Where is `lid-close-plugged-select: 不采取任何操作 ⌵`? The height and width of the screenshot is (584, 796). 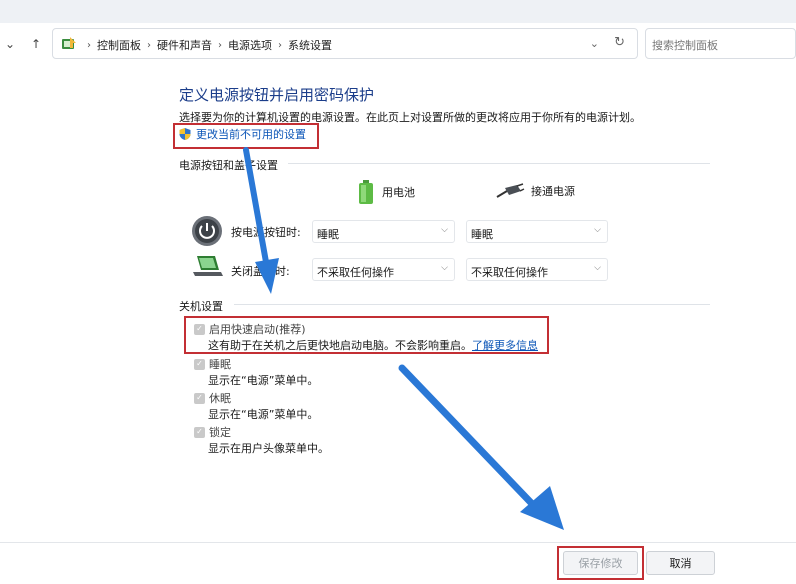 lid-close-plugged-select: 不采取任何操作 ⌵ is located at coordinates (537, 269).